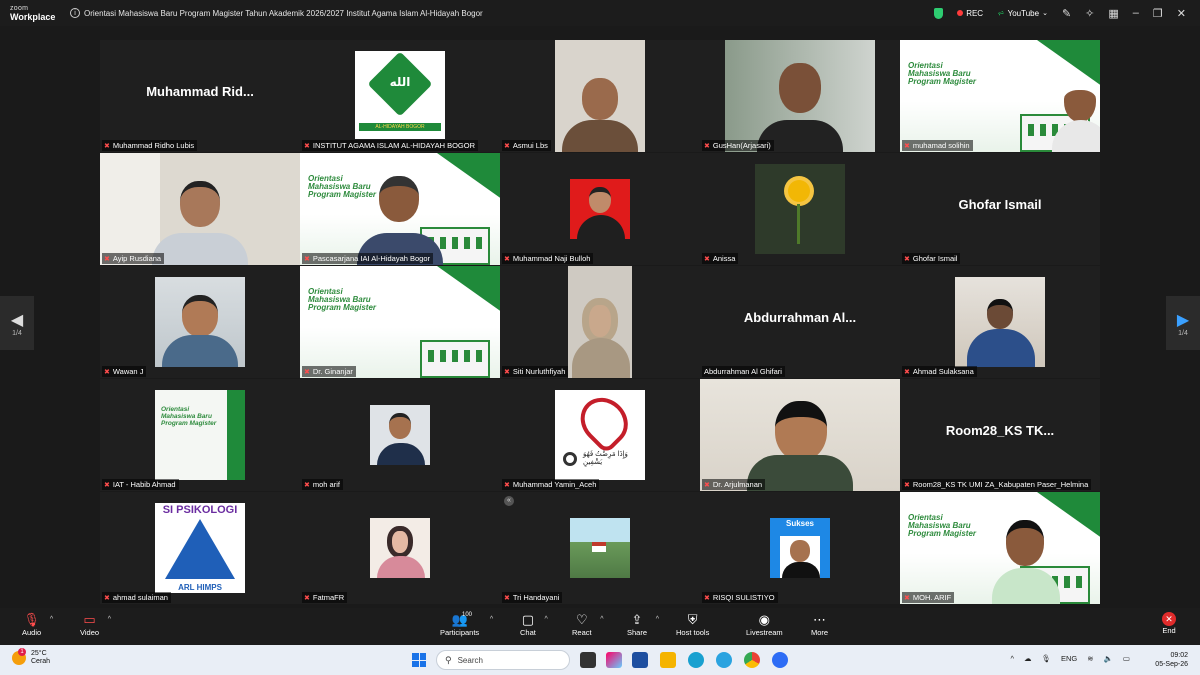 The height and width of the screenshot is (675, 1200). I want to click on participant-tile: ✖ Asmui Lbs, so click(600, 96).